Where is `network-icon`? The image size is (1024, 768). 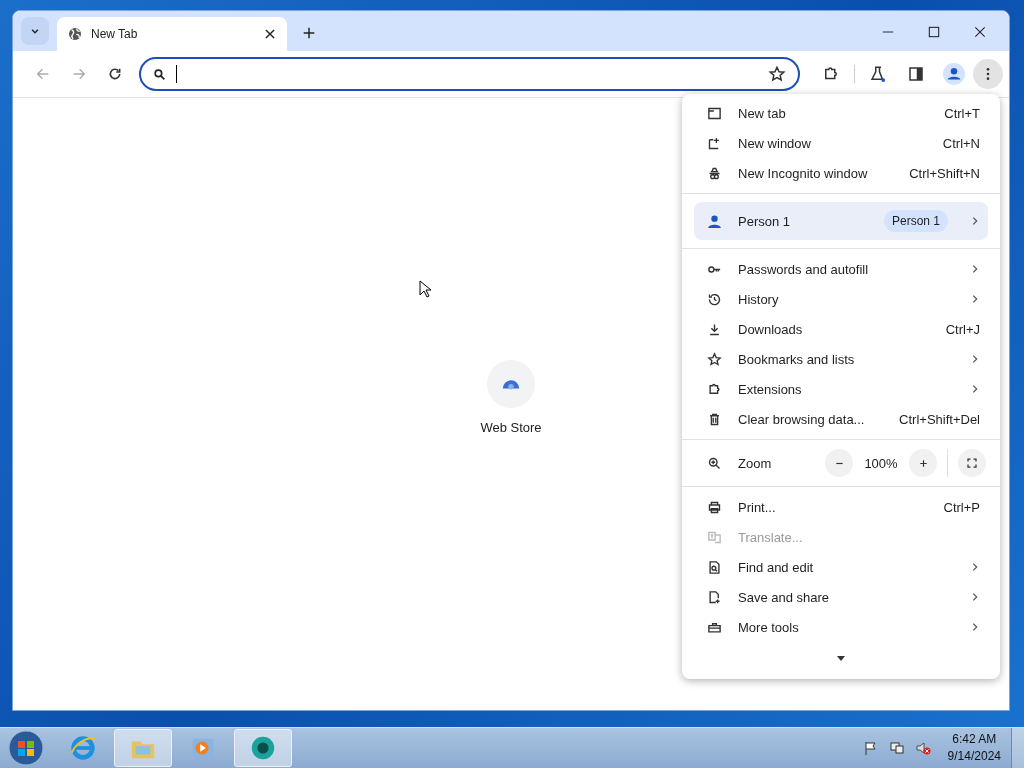 network-icon is located at coordinates (896, 748).